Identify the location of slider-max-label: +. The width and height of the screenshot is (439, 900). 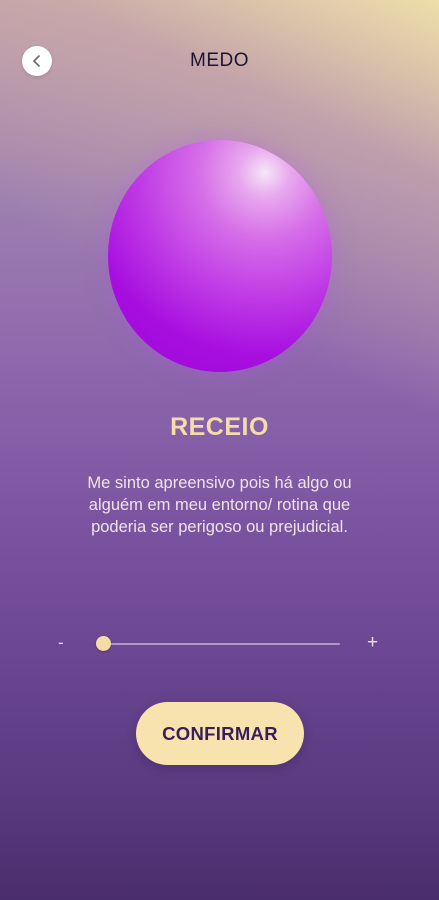
(373, 642).